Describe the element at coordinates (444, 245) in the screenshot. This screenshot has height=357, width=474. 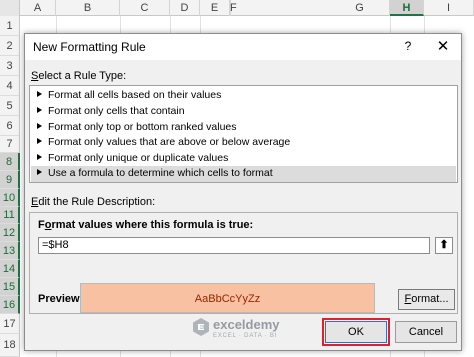
I see `collapse-dialog-icon: ⬆` at that location.